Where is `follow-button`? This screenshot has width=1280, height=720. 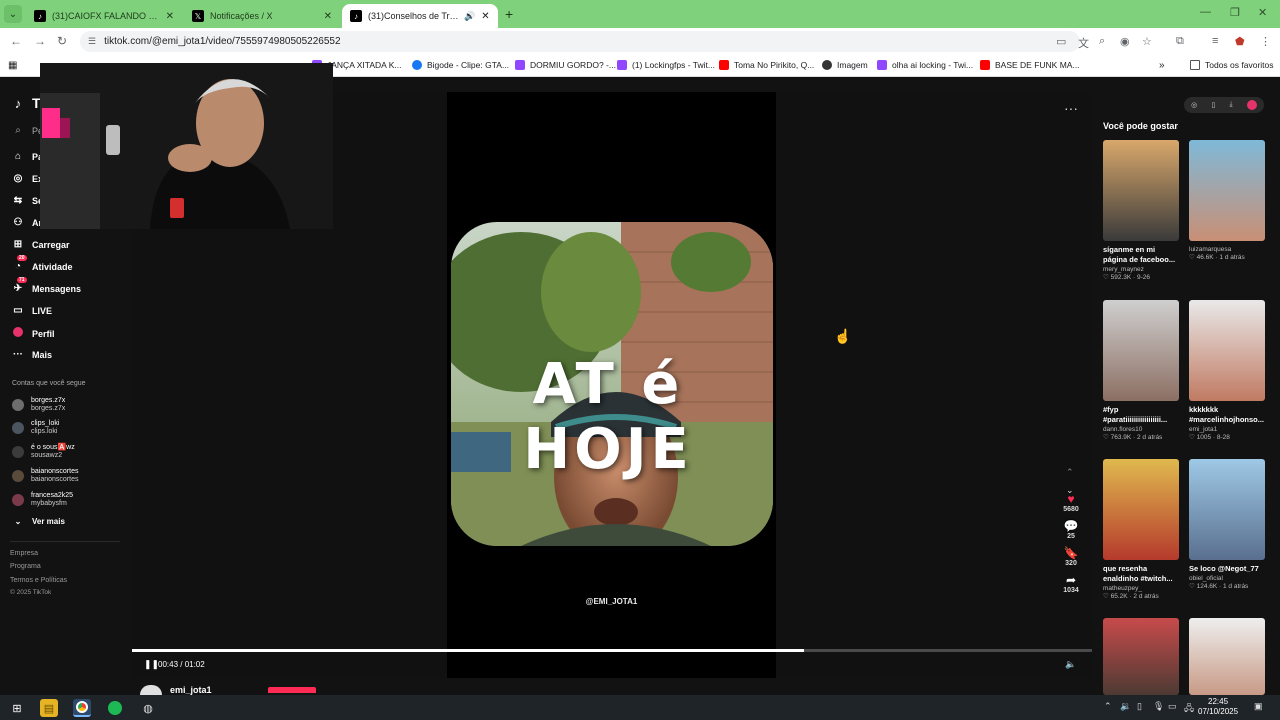 follow-button is located at coordinates (291, 690).